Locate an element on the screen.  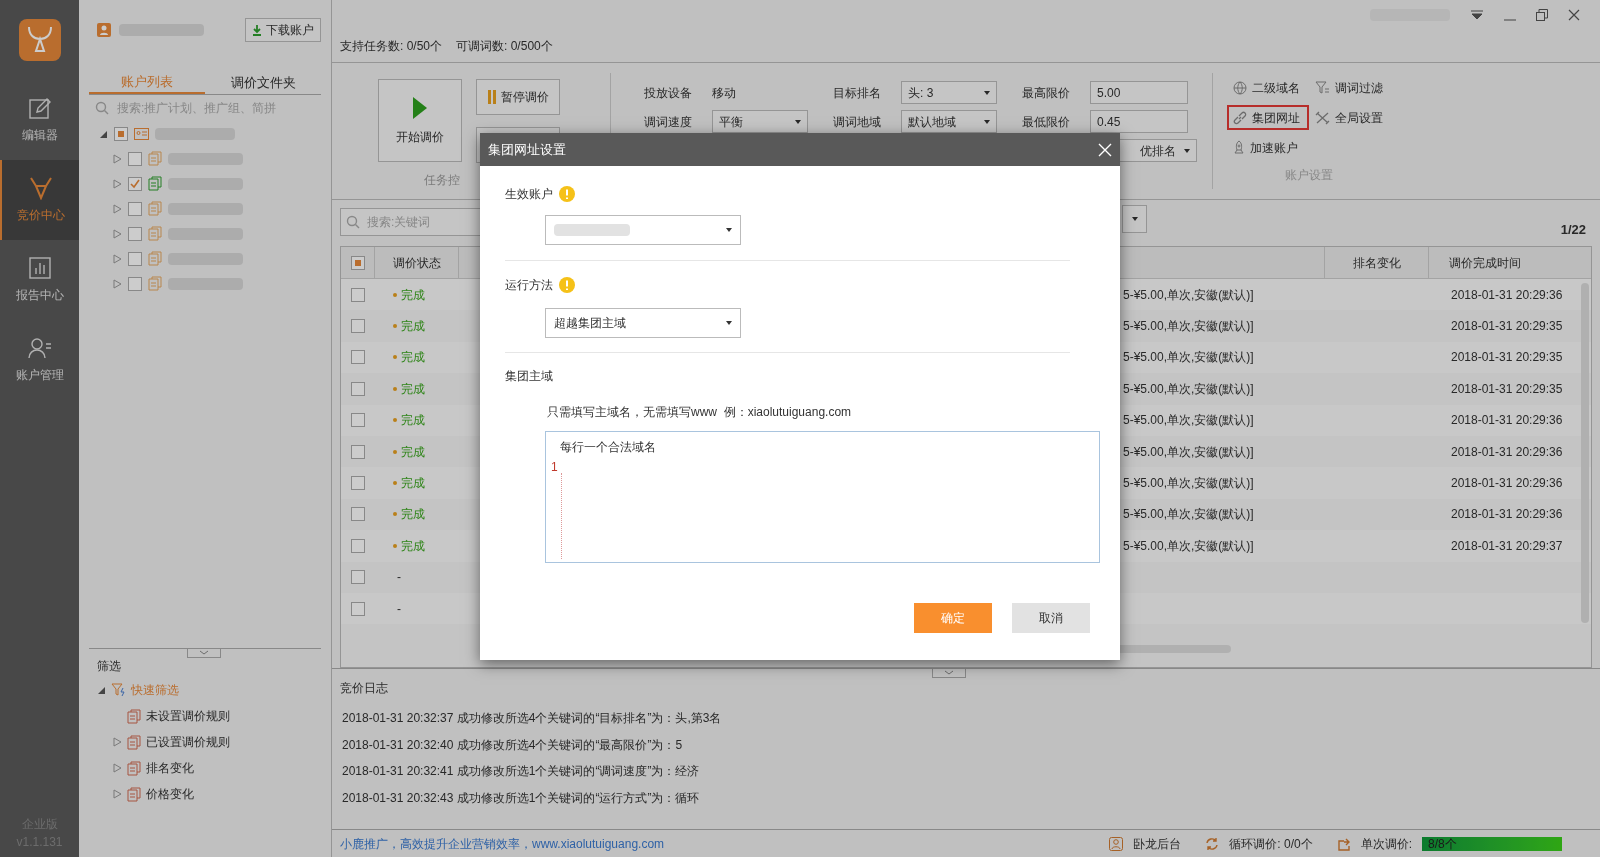
filter-select is located at coordinates (1134, 219).